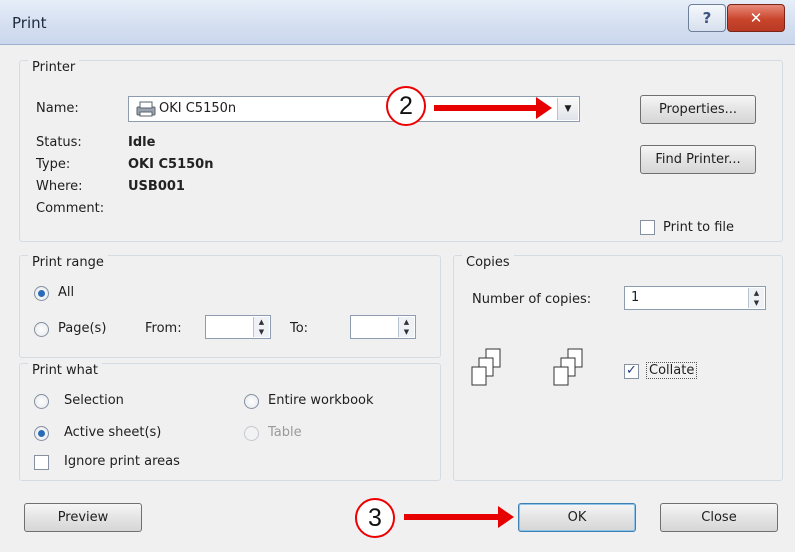  Describe the element at coordinates (82, 328) in the screenshot. I see `pages-label: Page(s)` at that location.